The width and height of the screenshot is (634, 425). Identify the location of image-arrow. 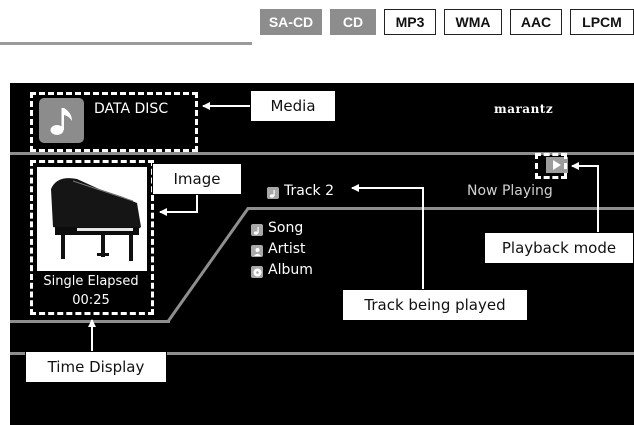
(178, 205).